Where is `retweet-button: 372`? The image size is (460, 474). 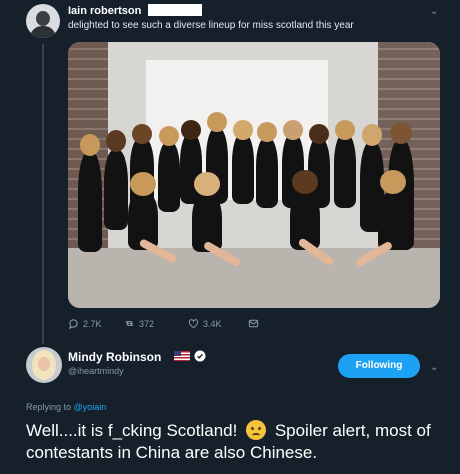
retweet-button: 372 is located at coordinates (139, 323).